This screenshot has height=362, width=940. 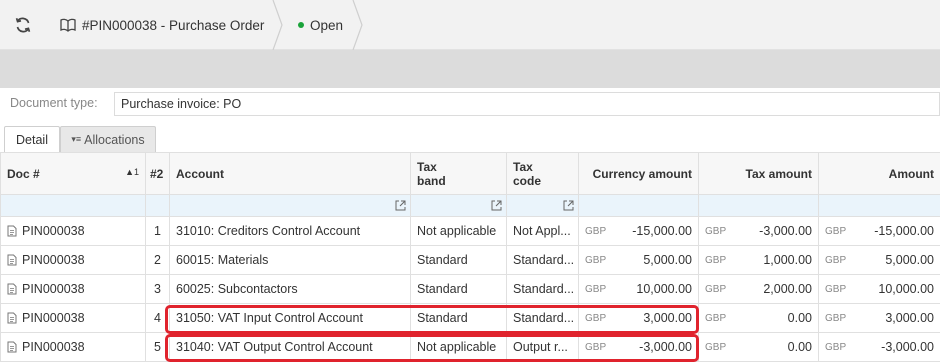 I want to click on cell-amount: GBP -3,000.00, so click(x=879, y=347).